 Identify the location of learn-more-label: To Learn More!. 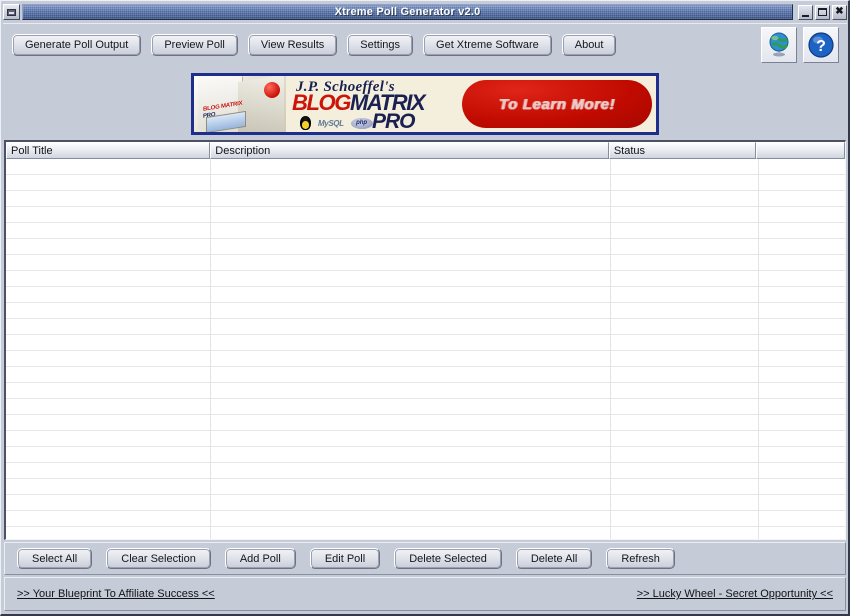
(557, 104).